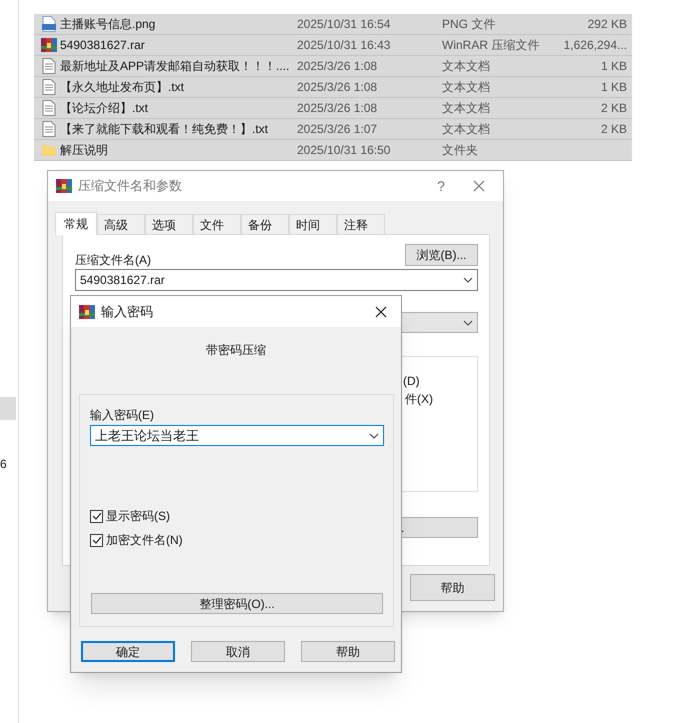  Describe the element at coordinates (452, 587) in the screenshot. I see `help-button: 帮助` at that location.